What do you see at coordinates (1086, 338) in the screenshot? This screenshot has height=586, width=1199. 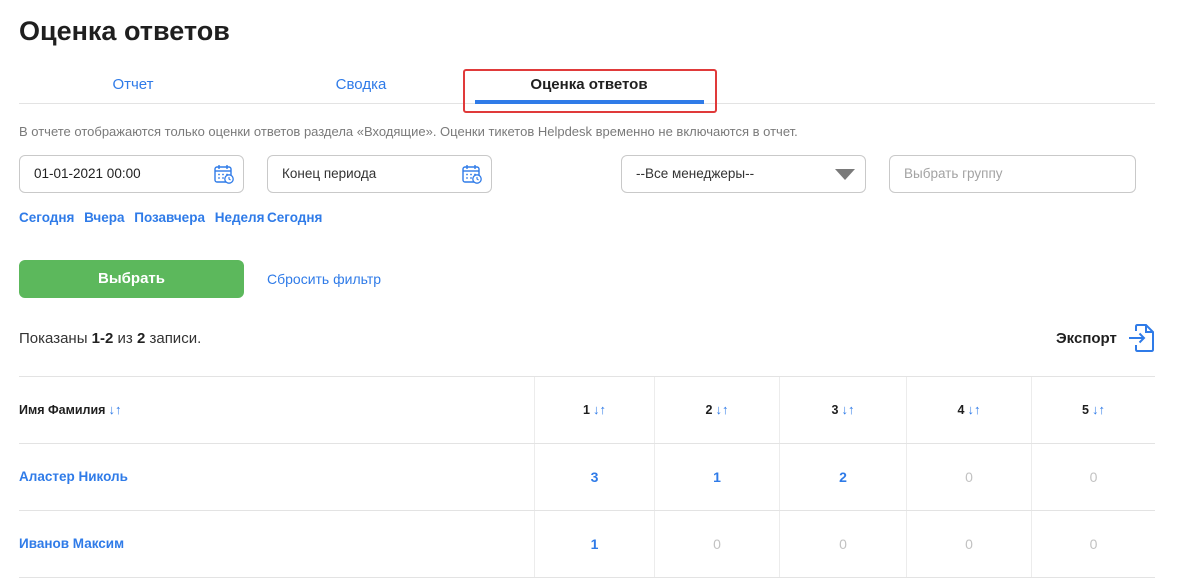 I see `export-label: Экспорт` at bounding box center [1086, 338].